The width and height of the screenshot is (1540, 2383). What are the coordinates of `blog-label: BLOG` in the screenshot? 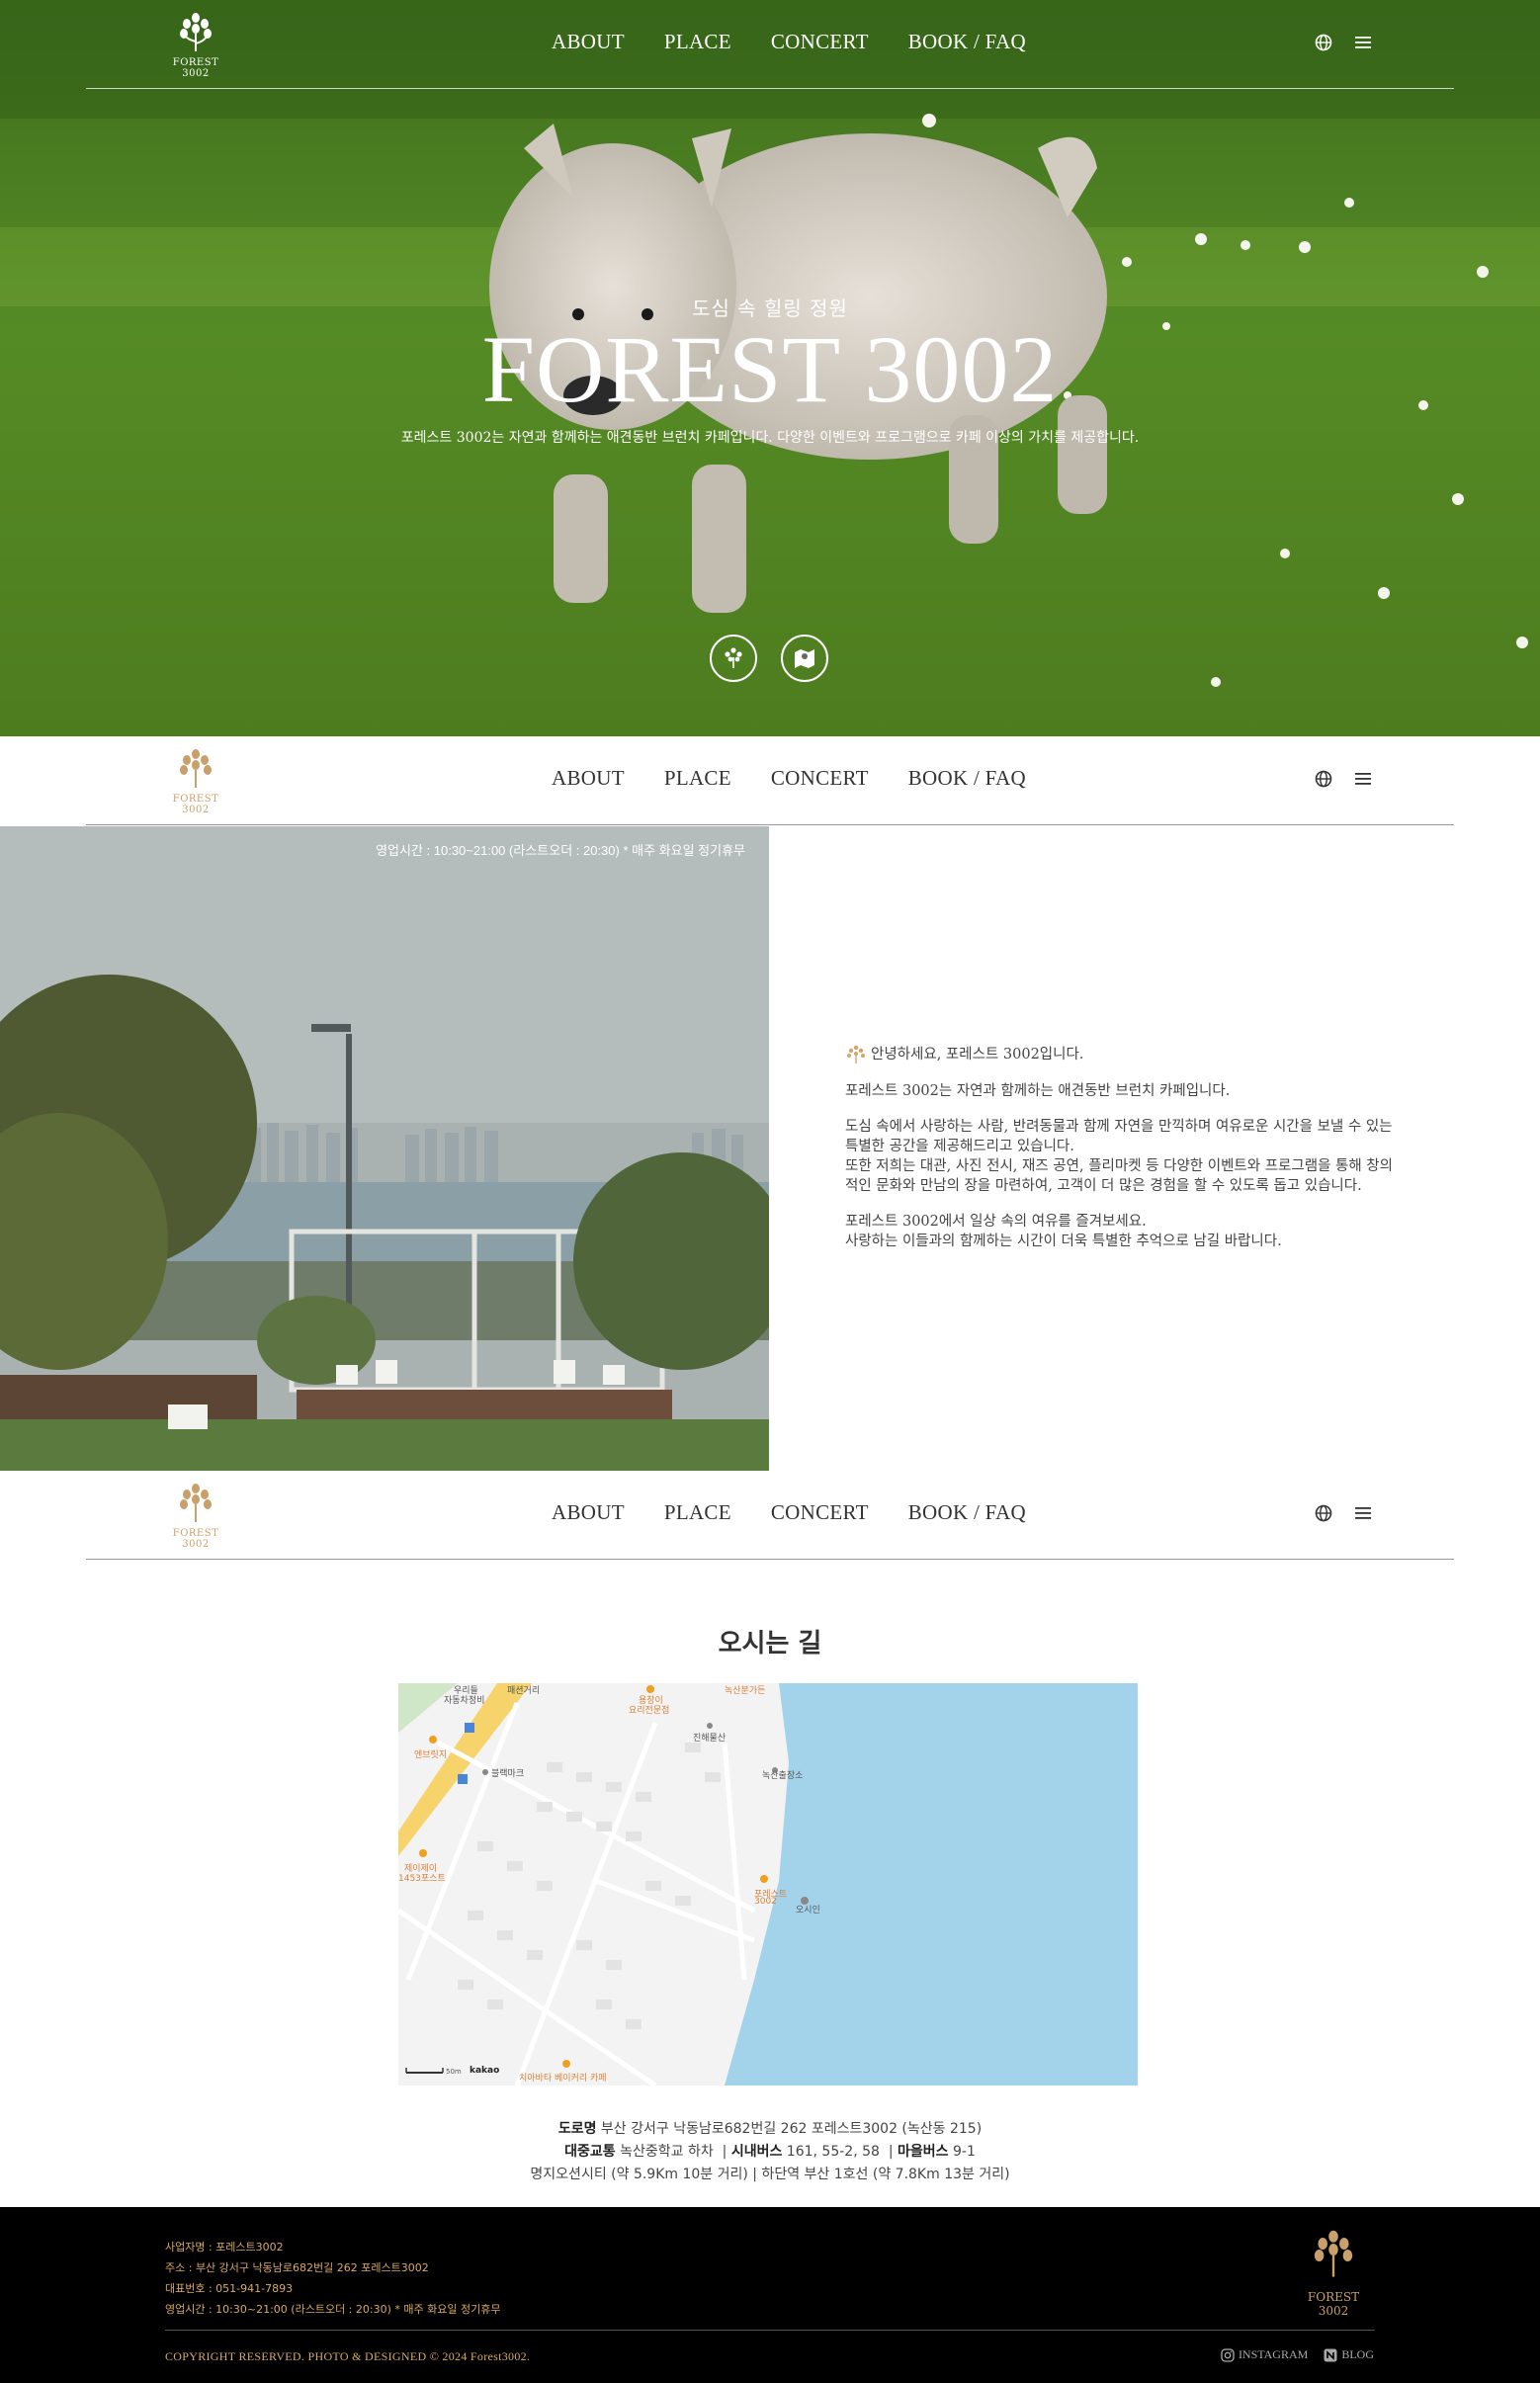 It's located at (1357, 2354).